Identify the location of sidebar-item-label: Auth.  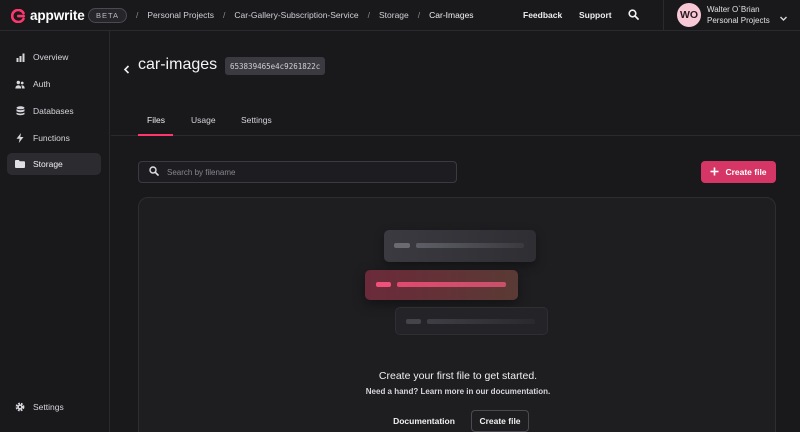
(42, 84).